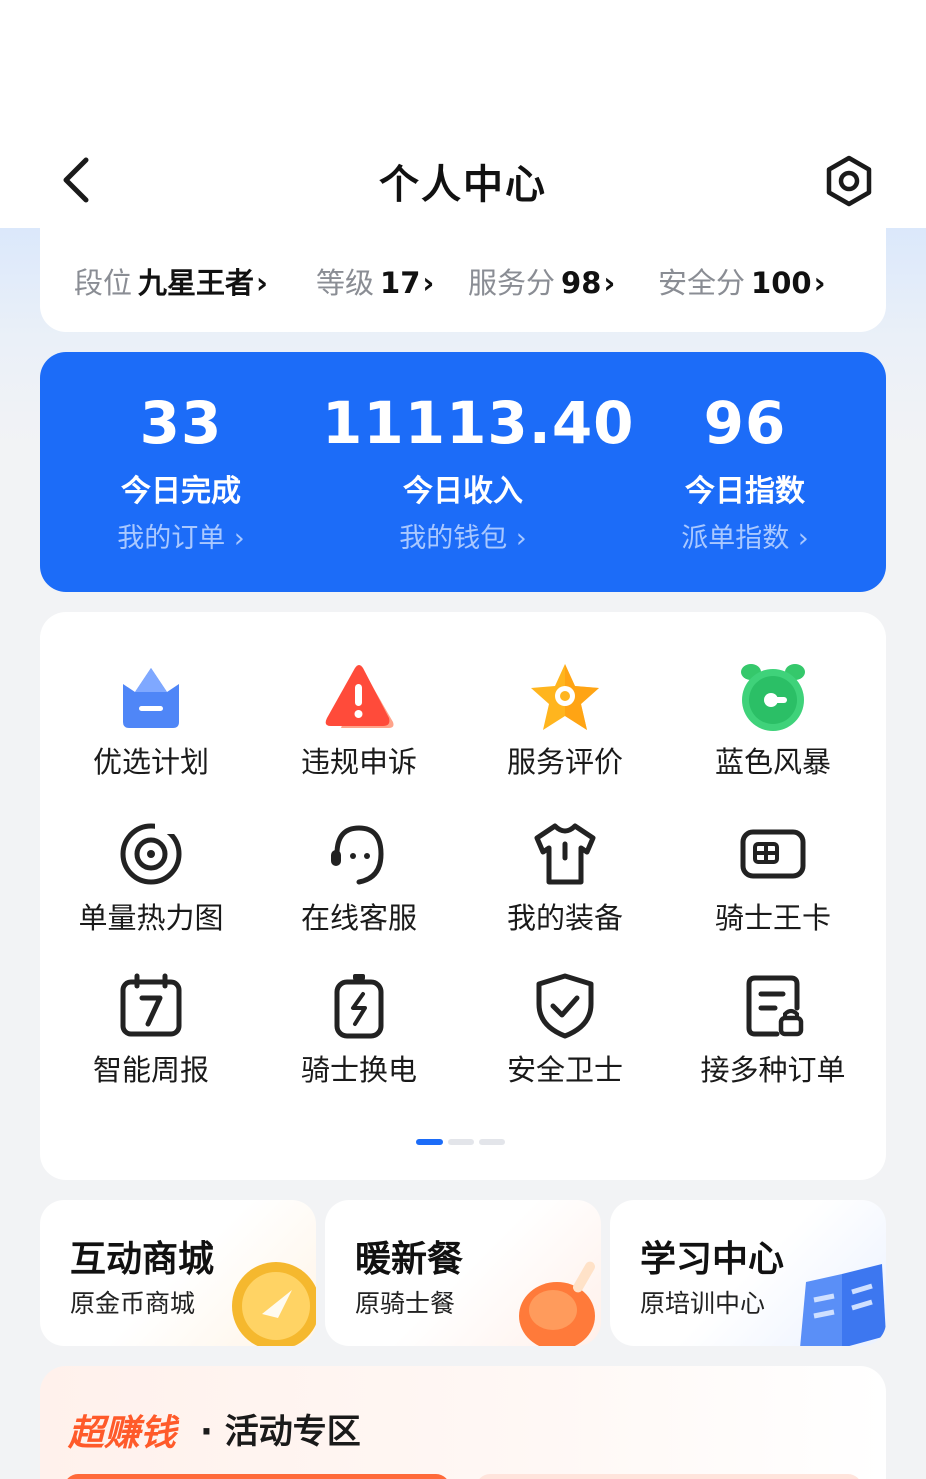 This screenshot has height=1479, width=926. I want to click on alarm-clock-icon, so click(773, 697).